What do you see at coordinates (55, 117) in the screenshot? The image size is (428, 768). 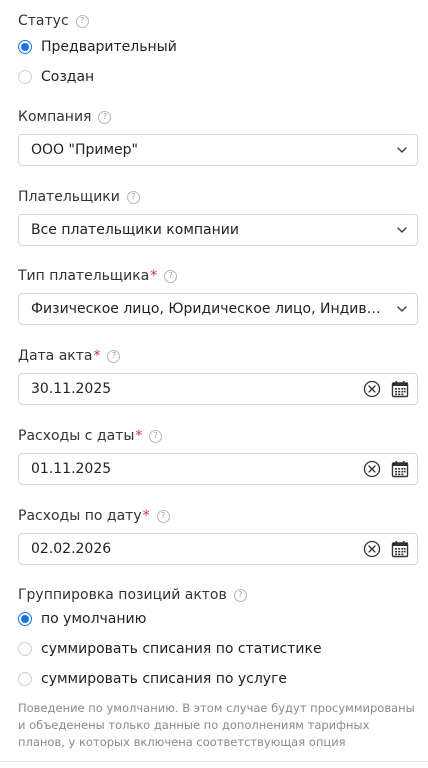 I see `company-label: Компания` at bounding box center [55, 117].